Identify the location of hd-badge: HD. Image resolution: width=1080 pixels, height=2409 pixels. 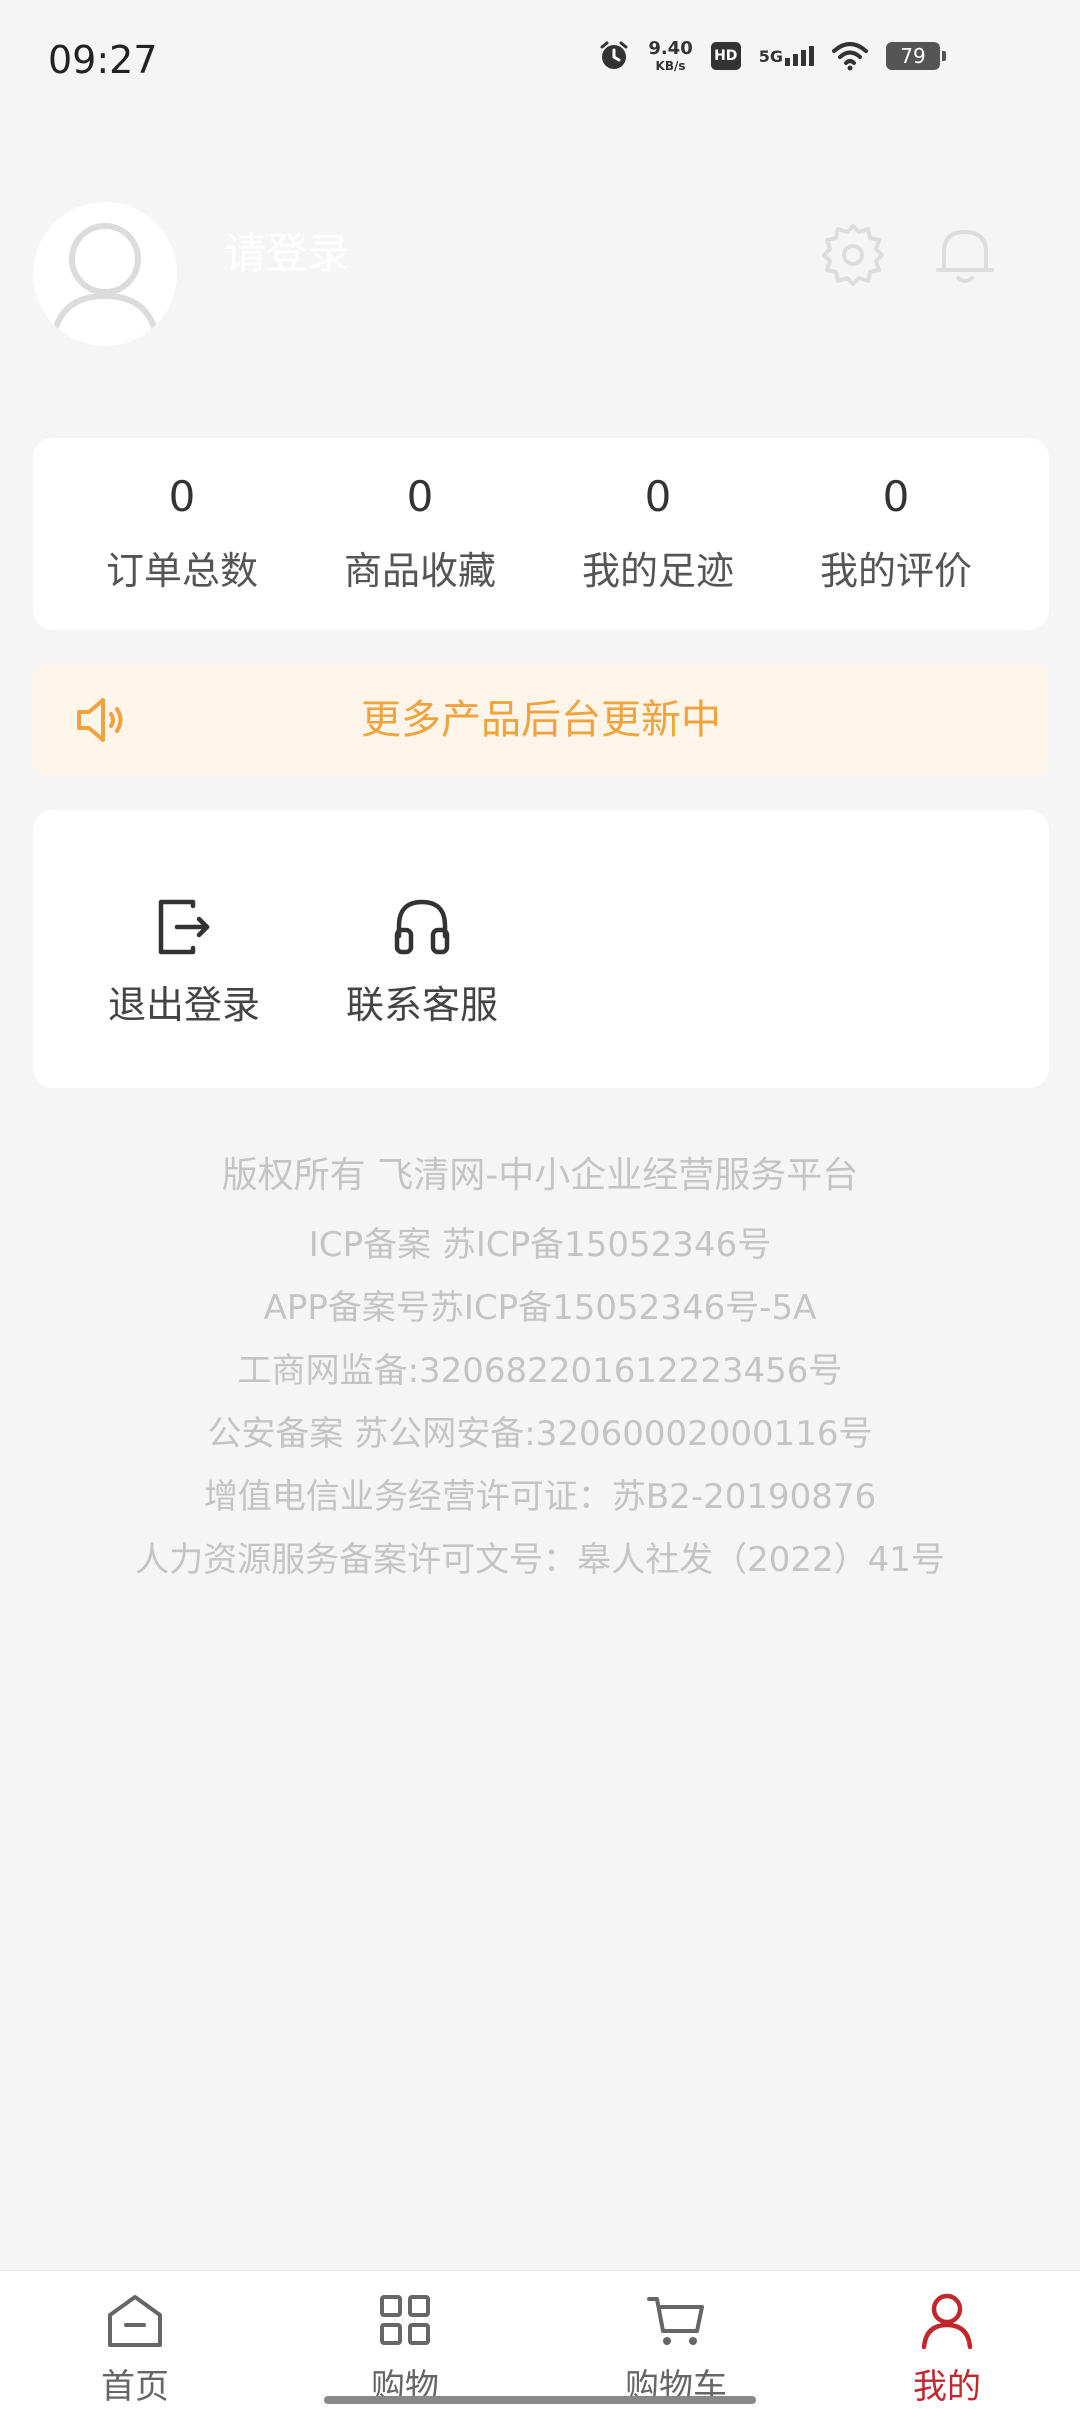
(725, 56).